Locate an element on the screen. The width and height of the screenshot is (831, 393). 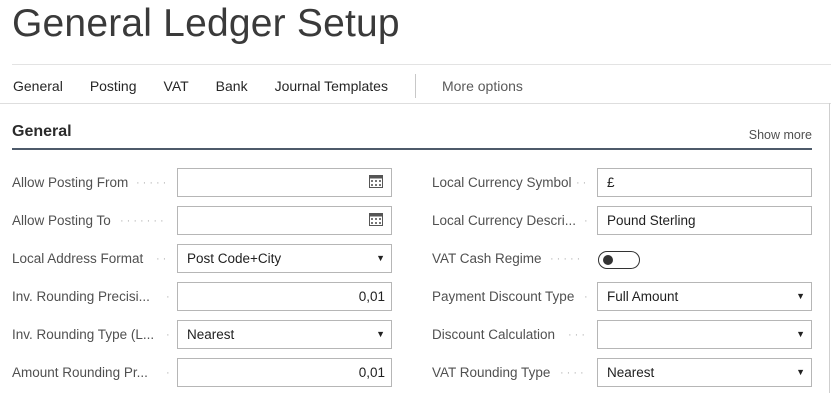
field-label: Allow Posting From is located at coordinates (70, 182).